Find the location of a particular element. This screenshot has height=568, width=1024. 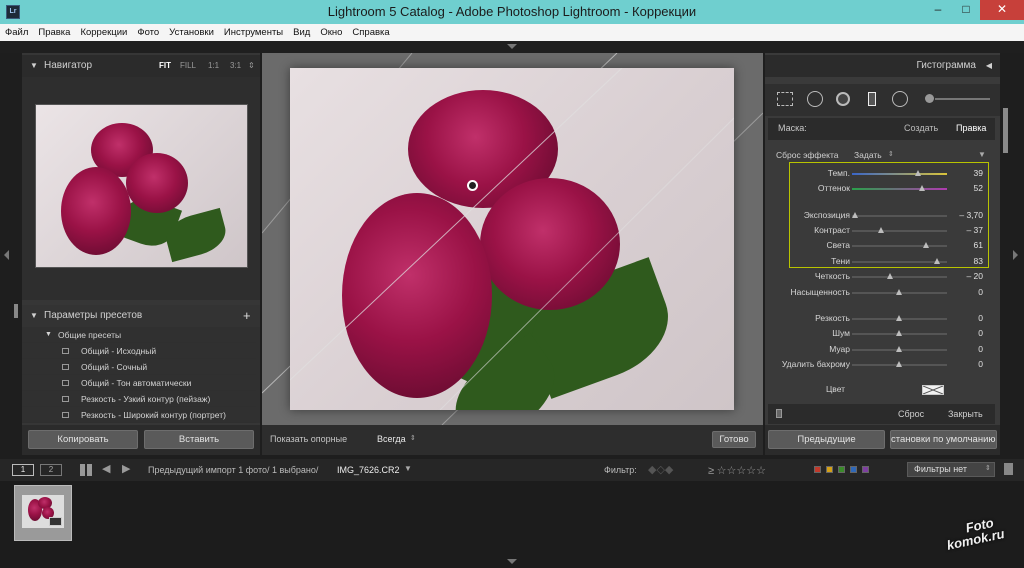

paste-button: Вставить is located at coordinates (199, 439).